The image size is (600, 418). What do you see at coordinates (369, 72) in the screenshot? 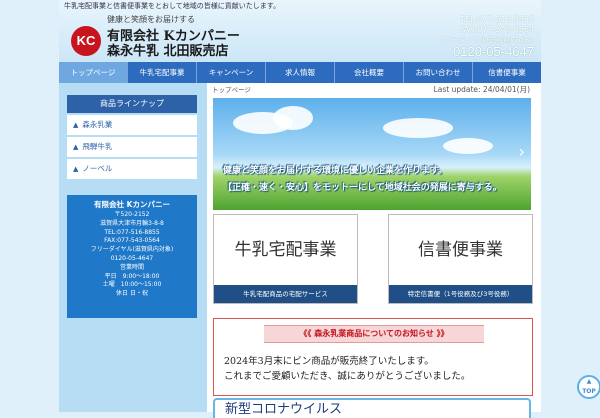
I see `nav-company: 会社概要` at bounding box center [369, 72].